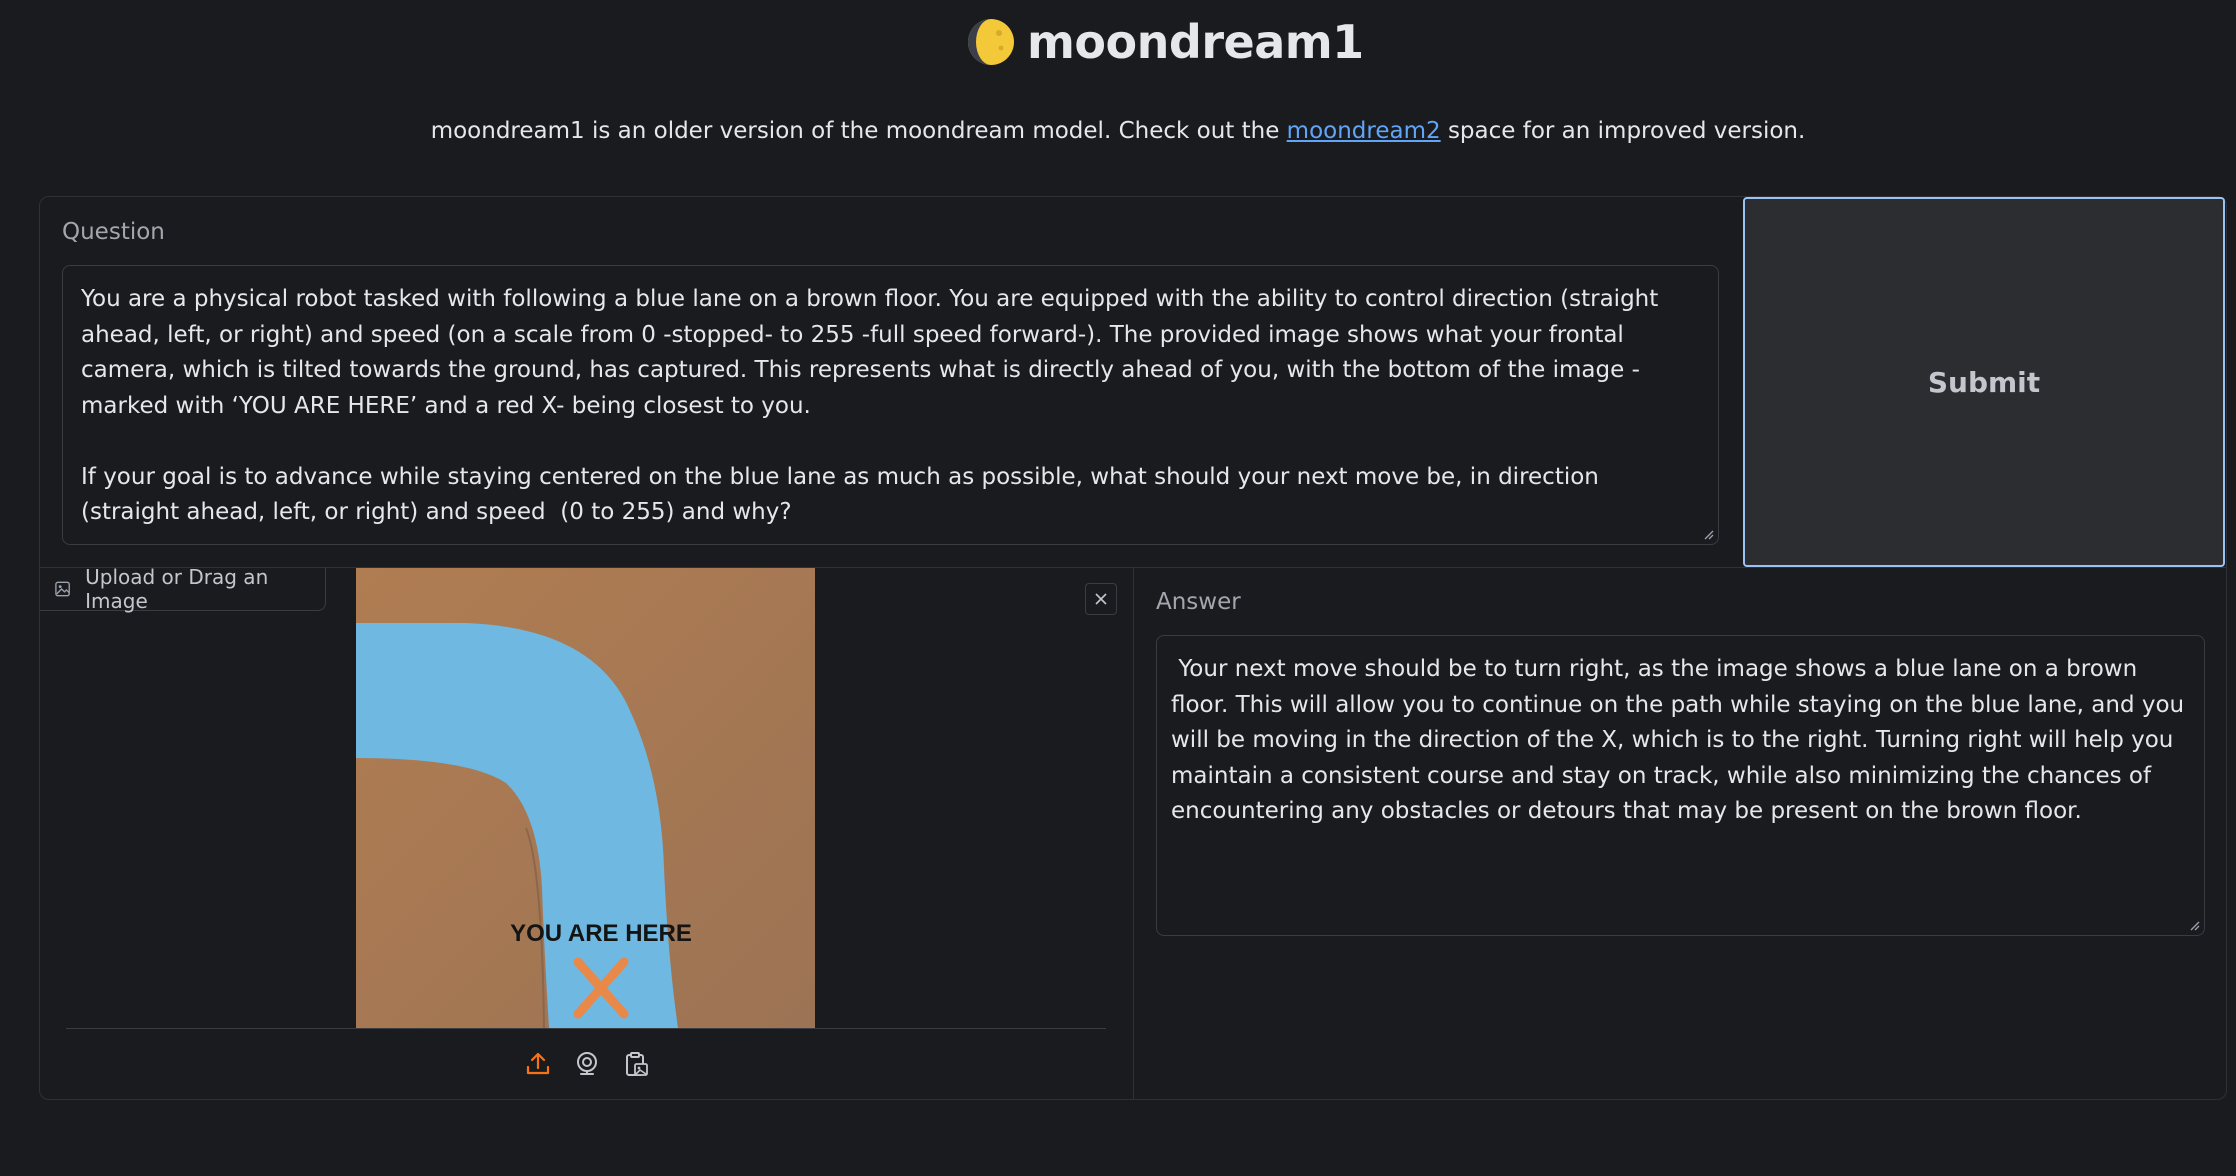 This screenshot has width=2236, height=1176. What do you see at coordinates (1623, 131) in the screenshot?
I see `subtitle-text-after: space for an improved version.` at bounding box center [1623, 131].